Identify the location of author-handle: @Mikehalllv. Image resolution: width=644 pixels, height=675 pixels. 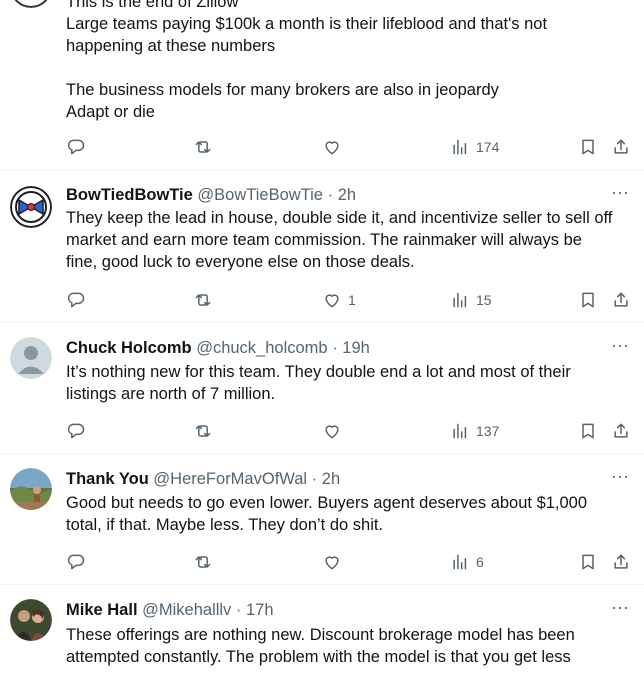
(186, 610).